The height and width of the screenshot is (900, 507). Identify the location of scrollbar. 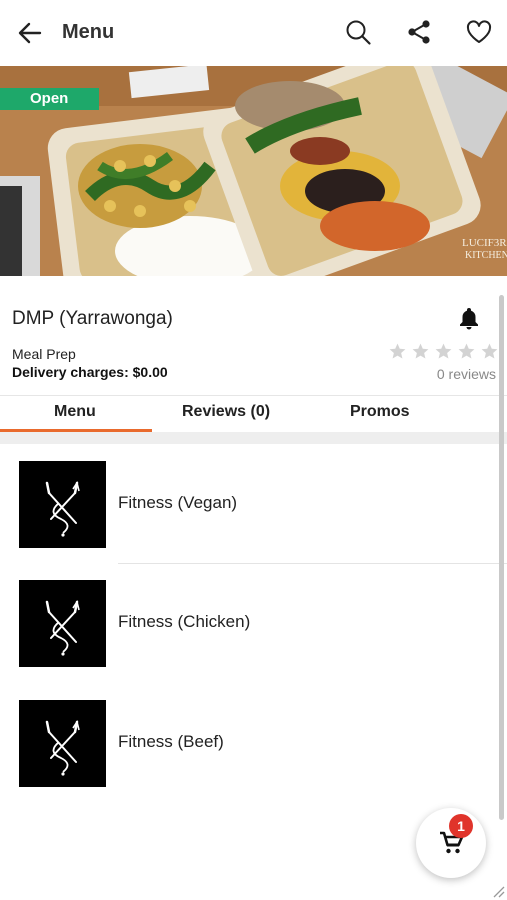
(501, 557).